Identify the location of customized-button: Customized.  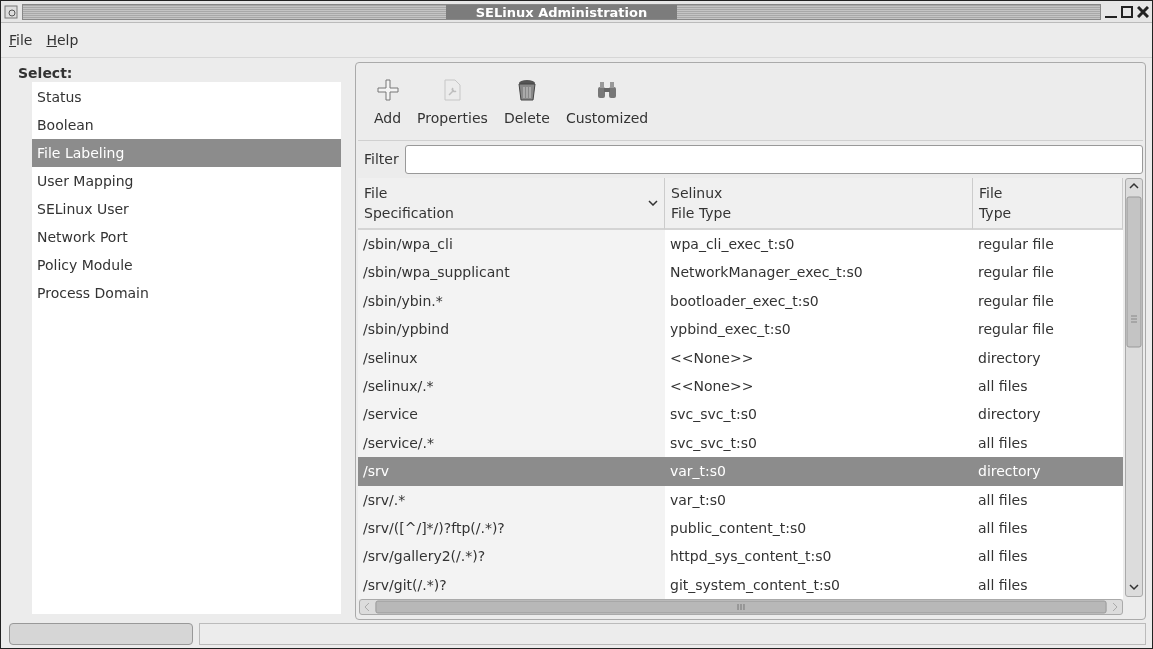
(607, 103).